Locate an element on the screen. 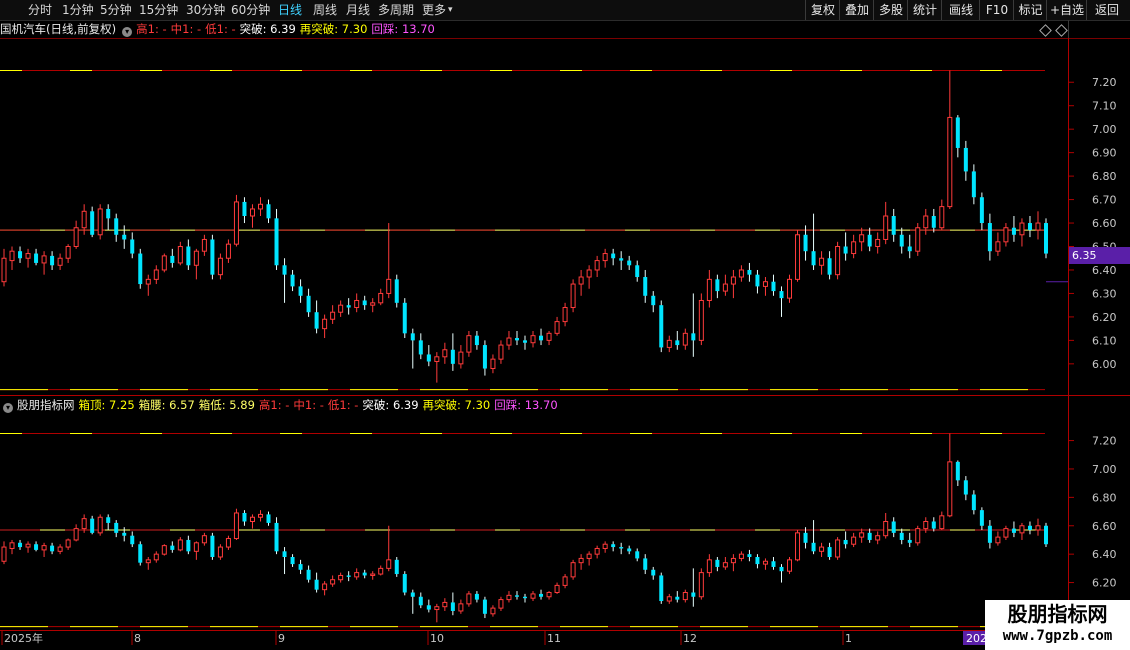  y-tick-label: 7.00 is located at coordinates (1104, 129).